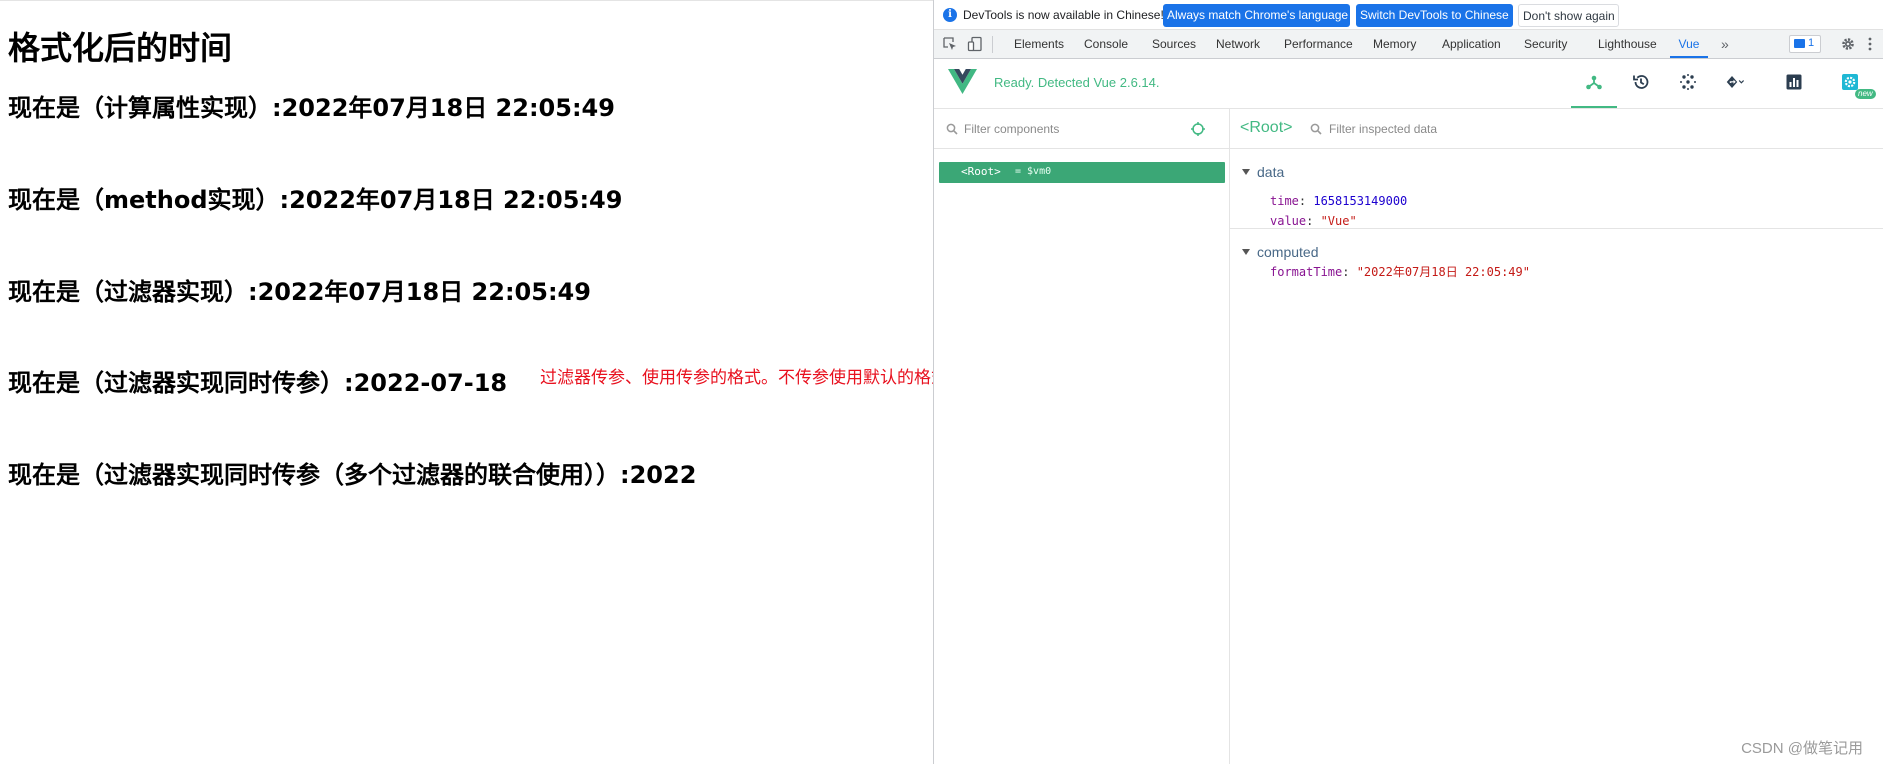  What do you see at coordinates (1318, 44) in the screenshot?
I see `tab-performance: Performance` at bounding box center [1318, 44].